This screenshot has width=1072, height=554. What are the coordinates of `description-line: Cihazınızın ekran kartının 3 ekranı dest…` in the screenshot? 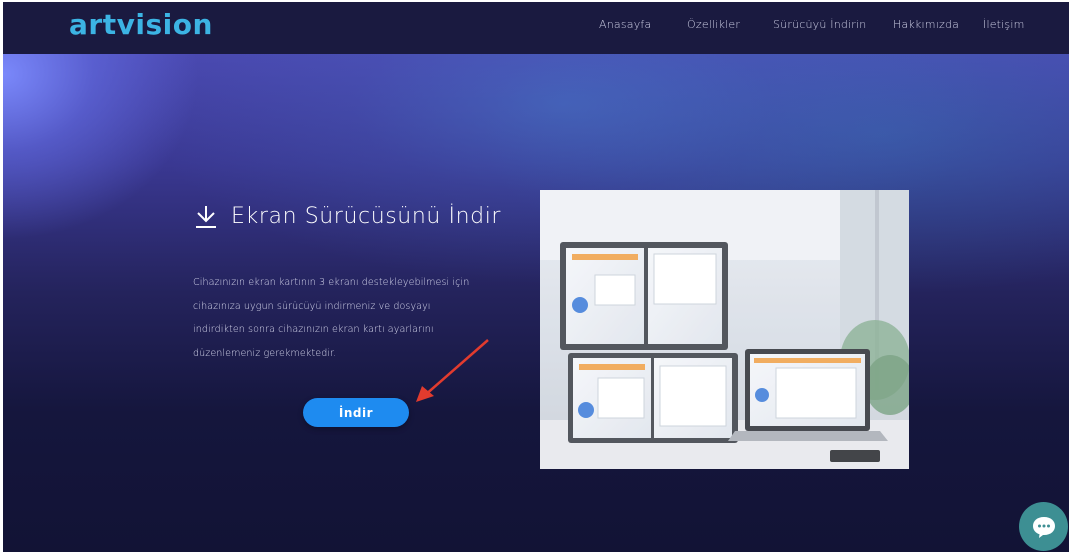 It's located at (331, 282).